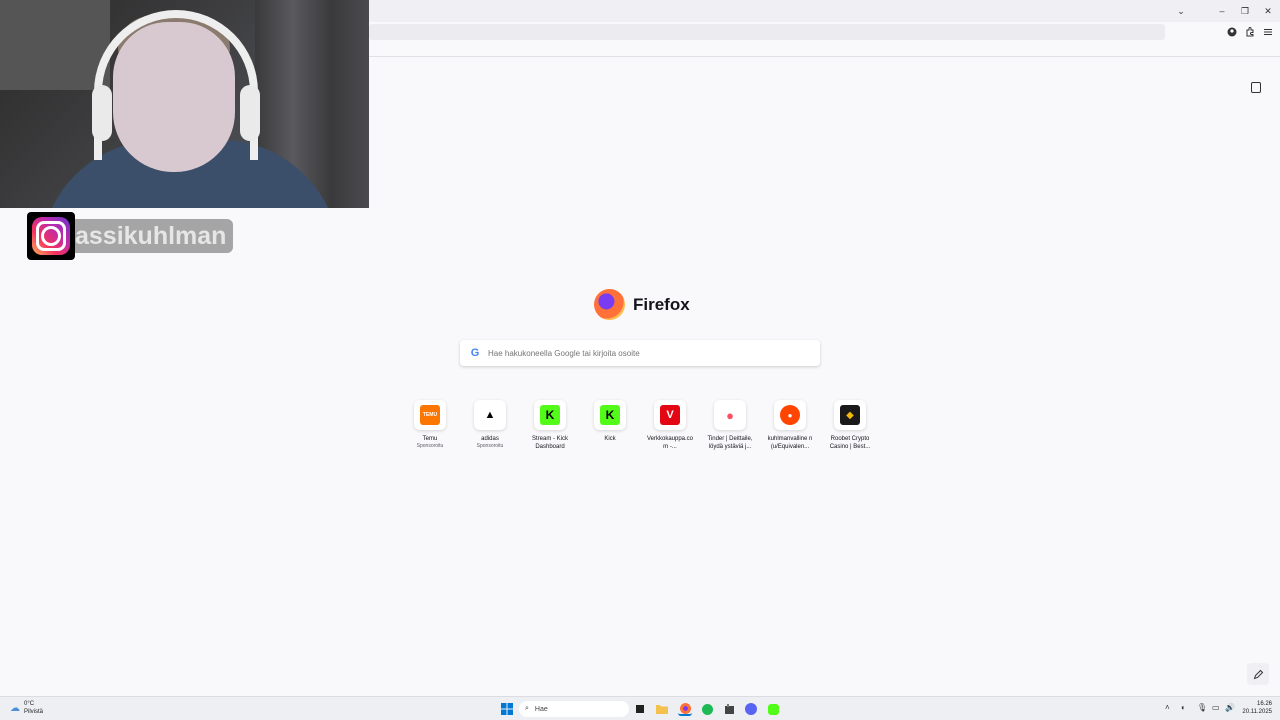 The width and height of the screenshot is (1280, 720). I want to click on obs-button, so click(729, 709).